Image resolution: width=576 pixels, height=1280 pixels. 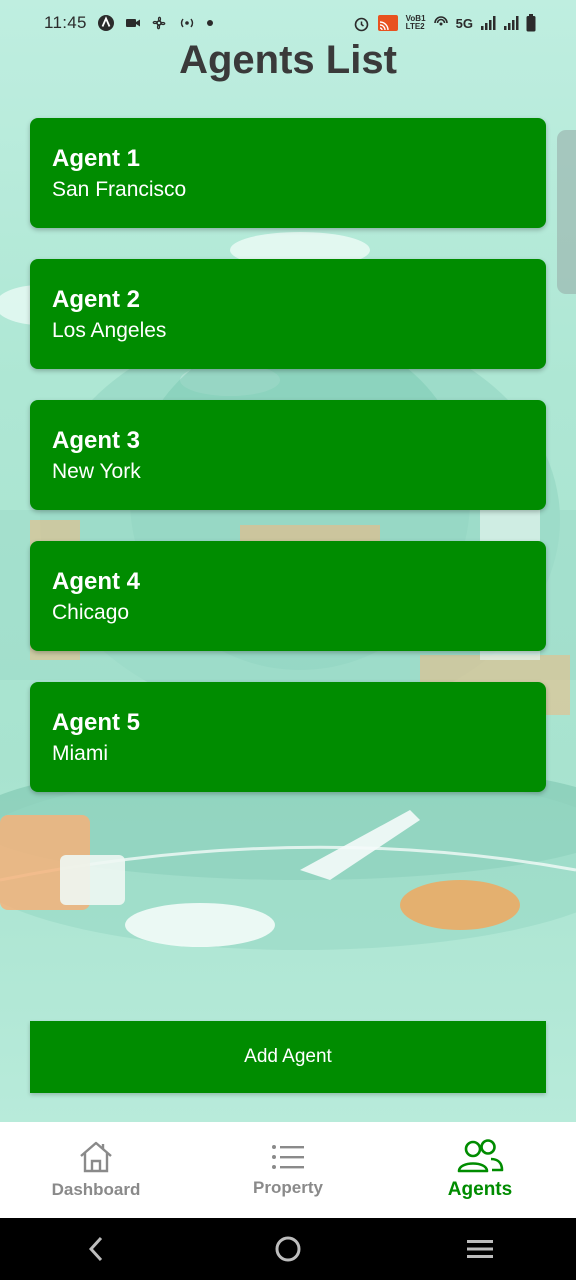 I want to click on signal-icon-sim2, so click(x=511, y=23).